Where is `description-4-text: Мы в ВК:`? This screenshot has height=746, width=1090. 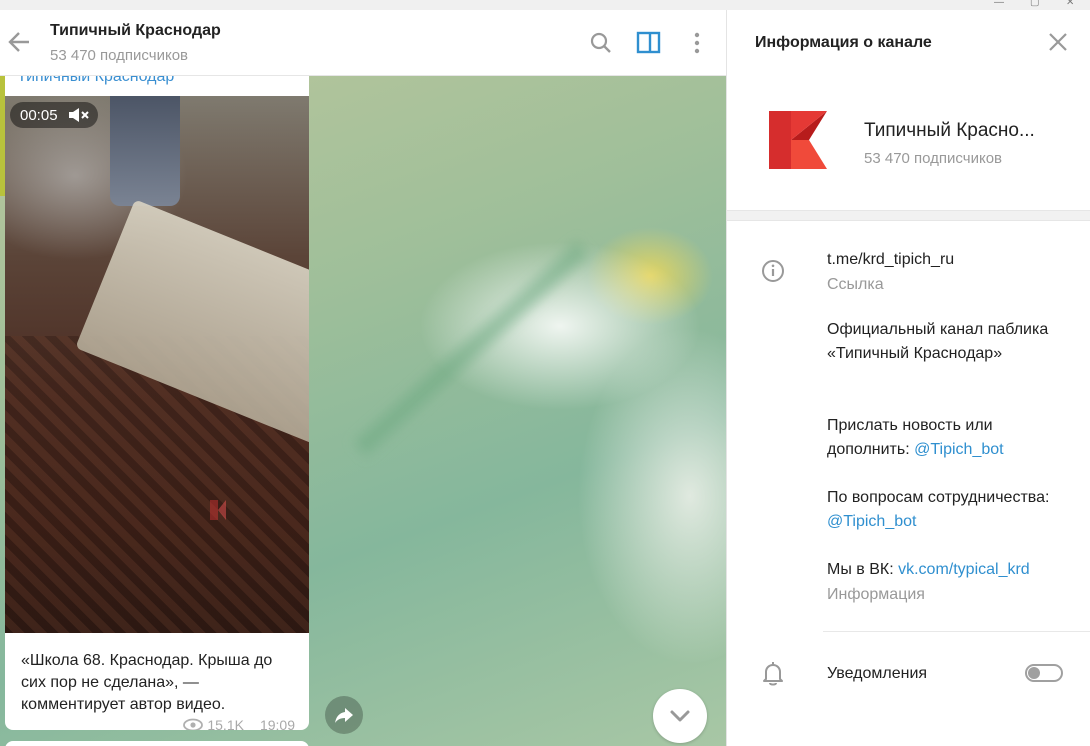 description-4-text: Мы в ВК: is located at coordinates (863, 569).